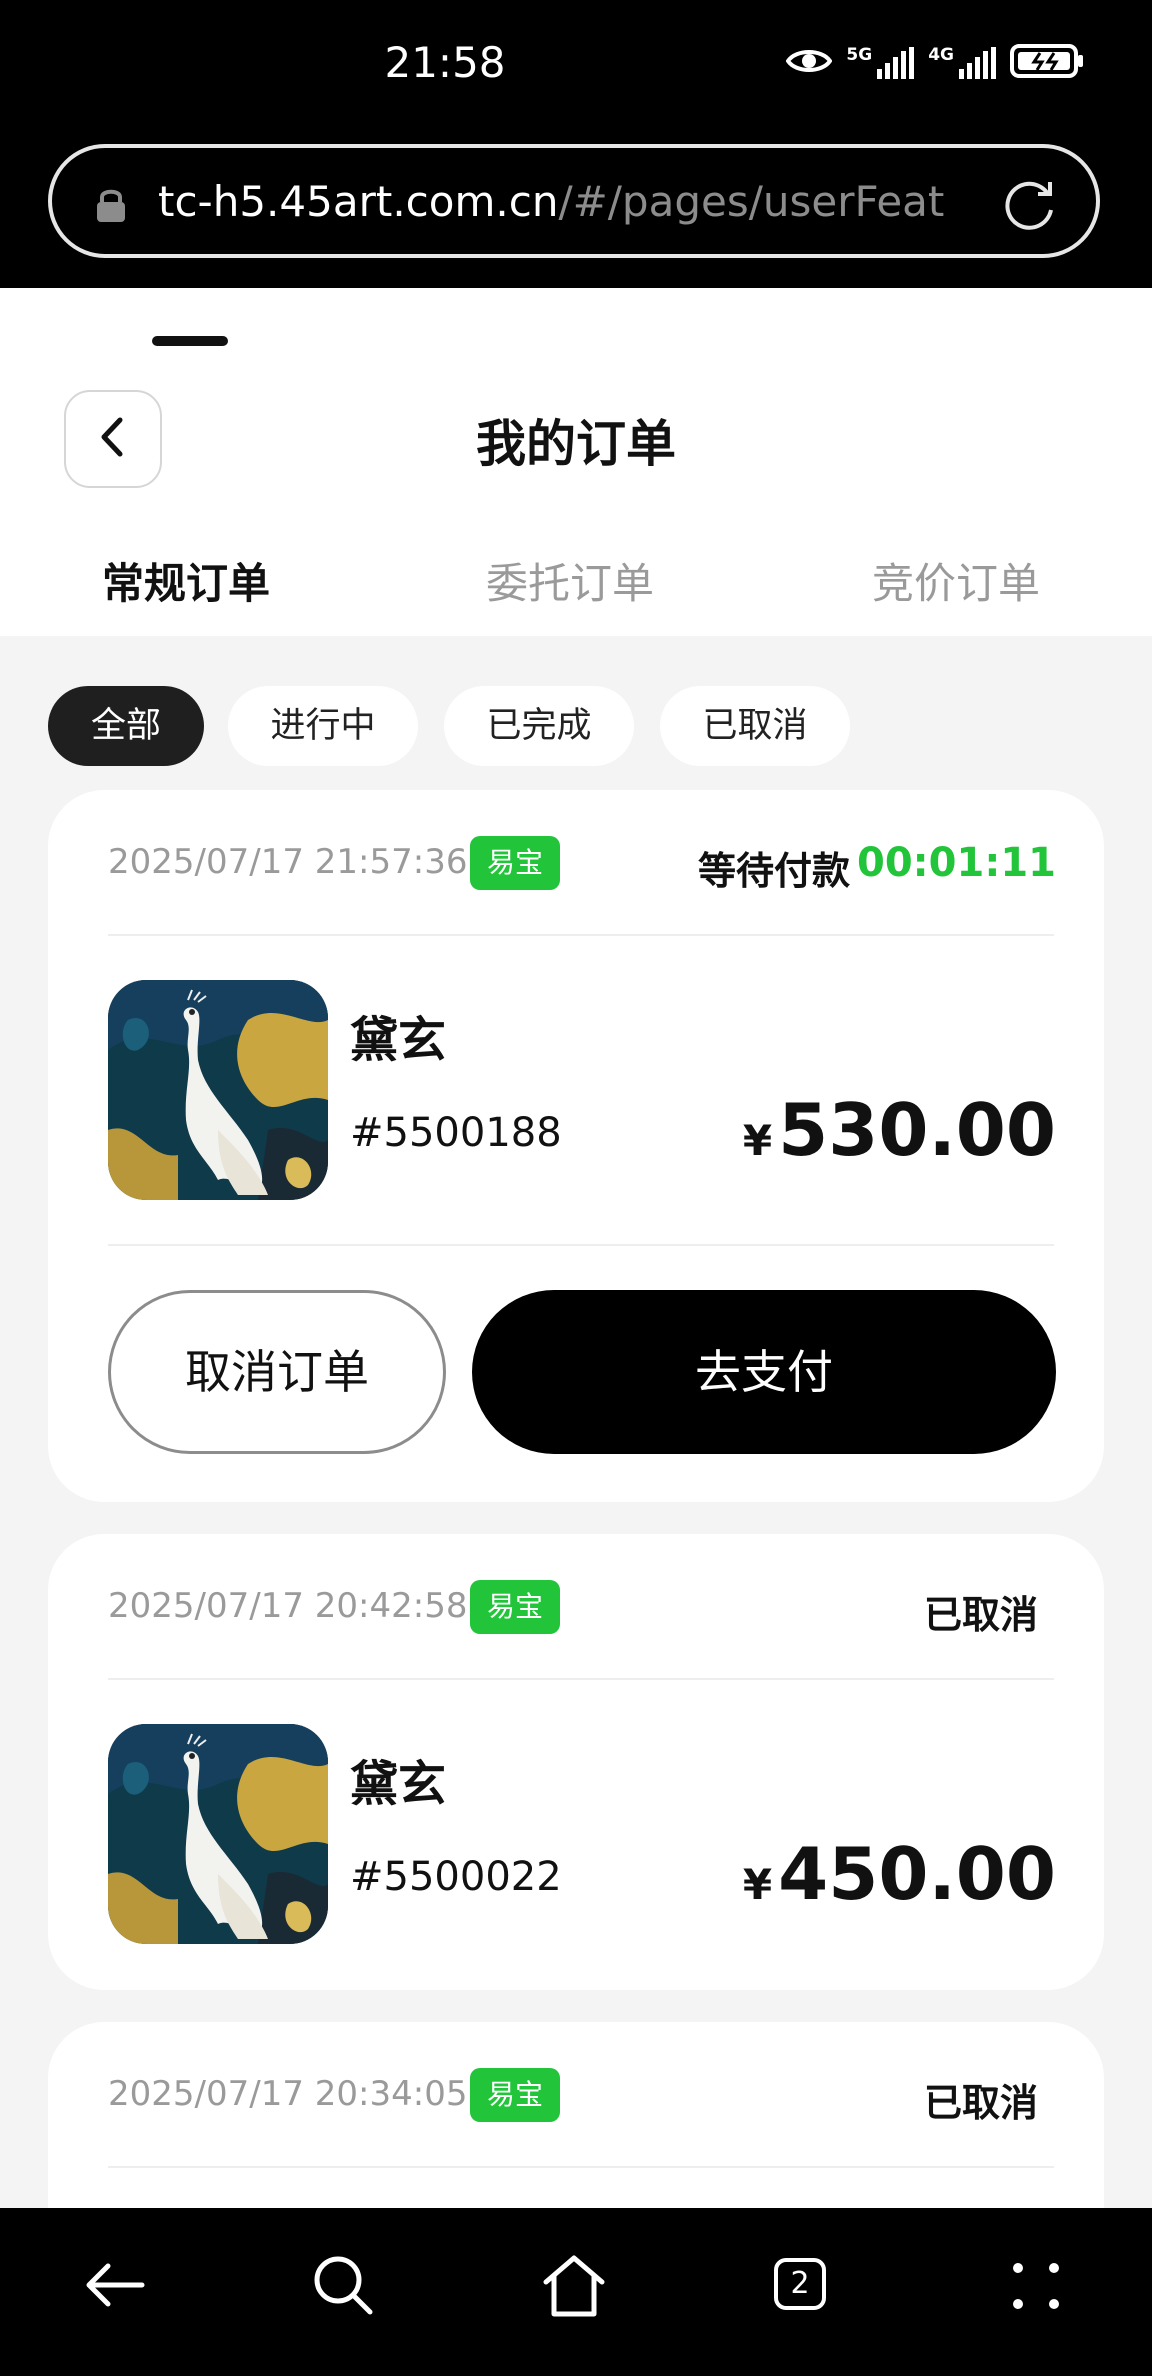 Image resolution: width=1152 pixels, height=2376 pixels. Describe the element at coordinates (111, 207) in the screenshot. I see `lock-icon` at that location.